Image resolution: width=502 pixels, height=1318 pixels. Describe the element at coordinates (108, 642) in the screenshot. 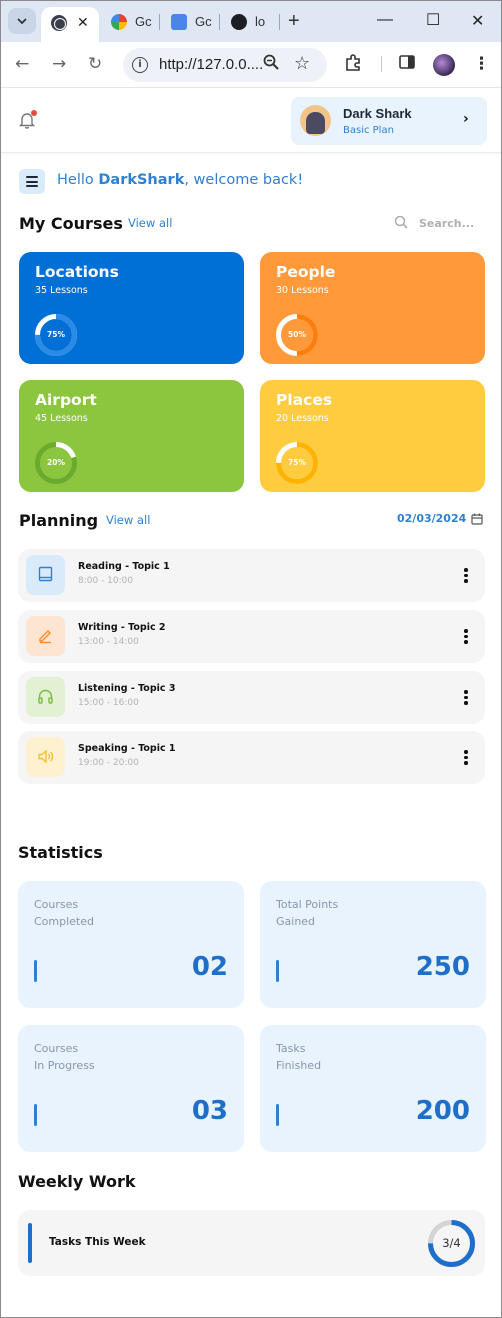

I see `planning-item-time: 13:00 - 14:00` at that location.